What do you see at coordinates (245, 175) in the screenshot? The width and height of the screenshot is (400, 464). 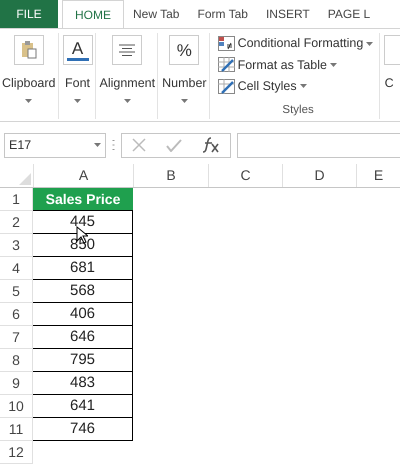 I see `column-header: C` at bounding box center [245, 175].